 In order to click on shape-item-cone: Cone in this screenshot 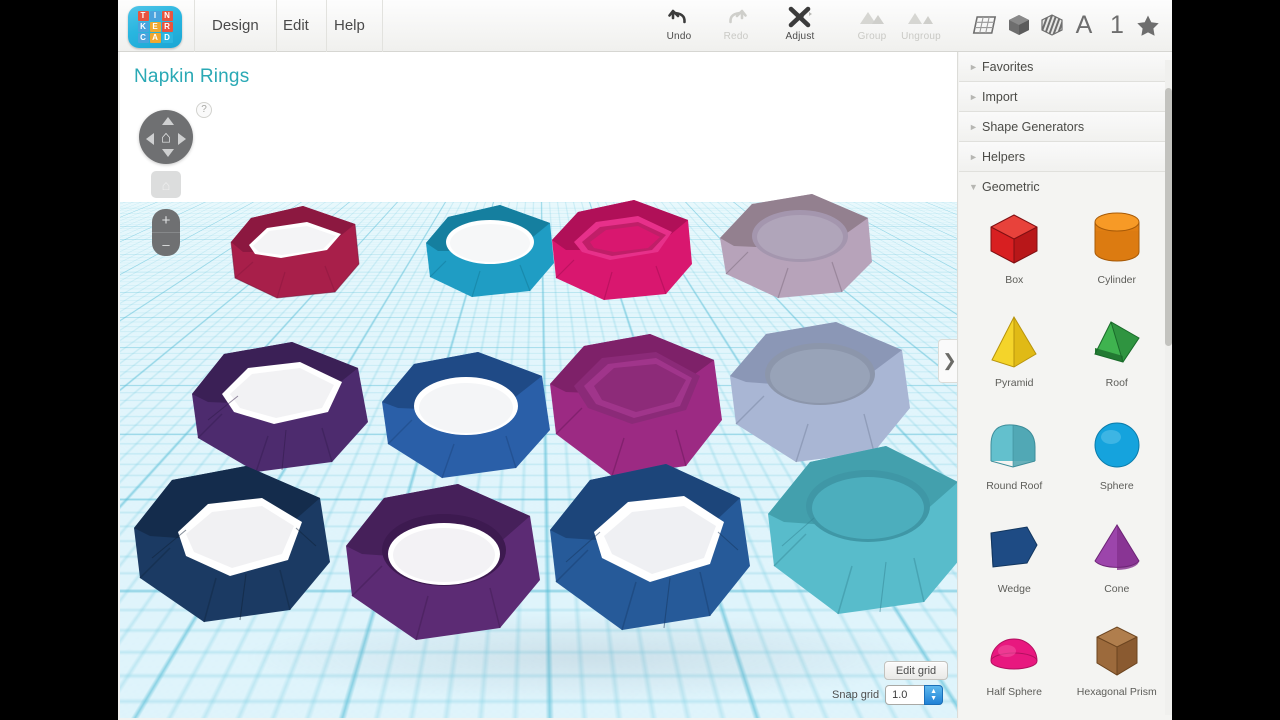, I will do `click(1117, 560)`.